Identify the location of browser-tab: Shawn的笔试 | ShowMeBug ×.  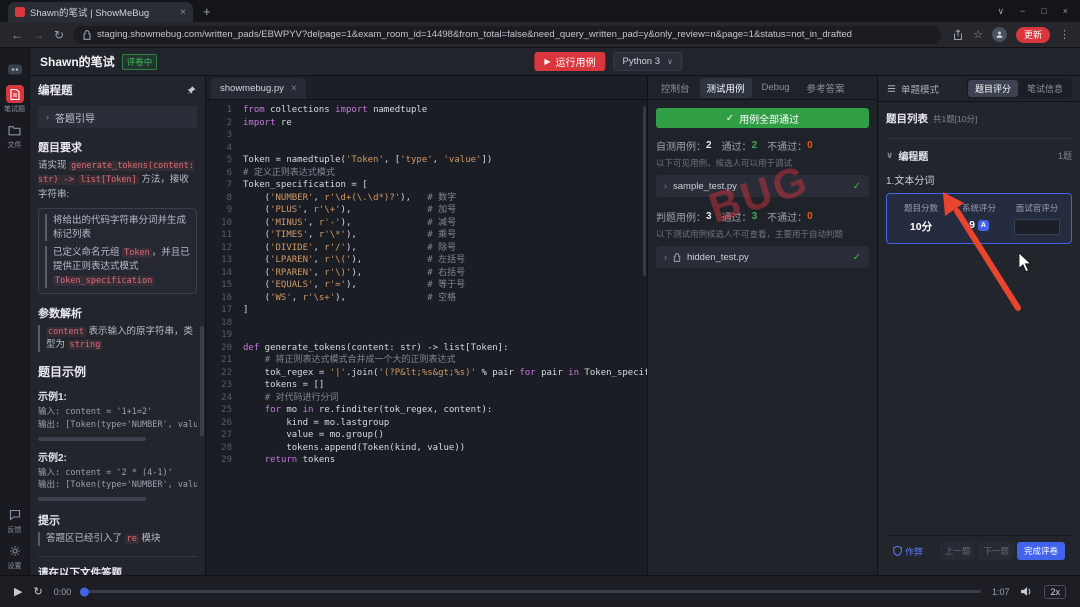
(100, 12).